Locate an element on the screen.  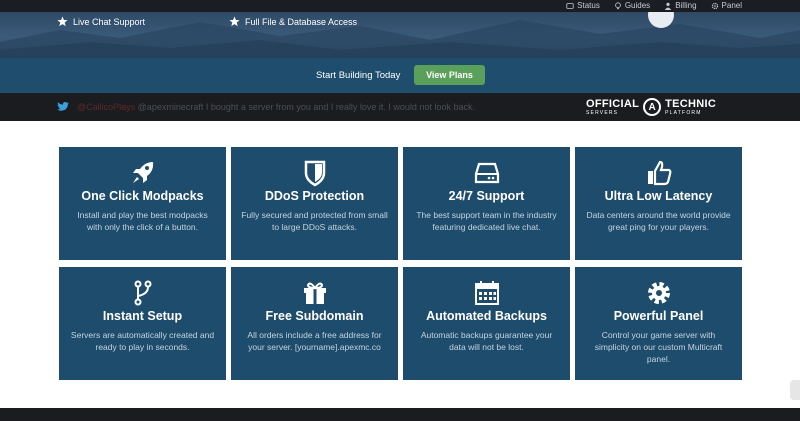
top-navigation: Status Guides Billing Panel is located at coordinates (400, 6).